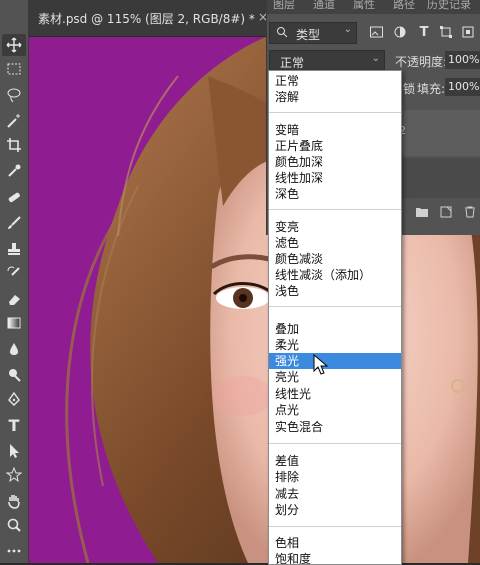 The height and width of the screenshot is (565, 480). Describe the element at coordinates (421, 62) in the screenshot. I see `opacity-label: 不透明度:` at that location.